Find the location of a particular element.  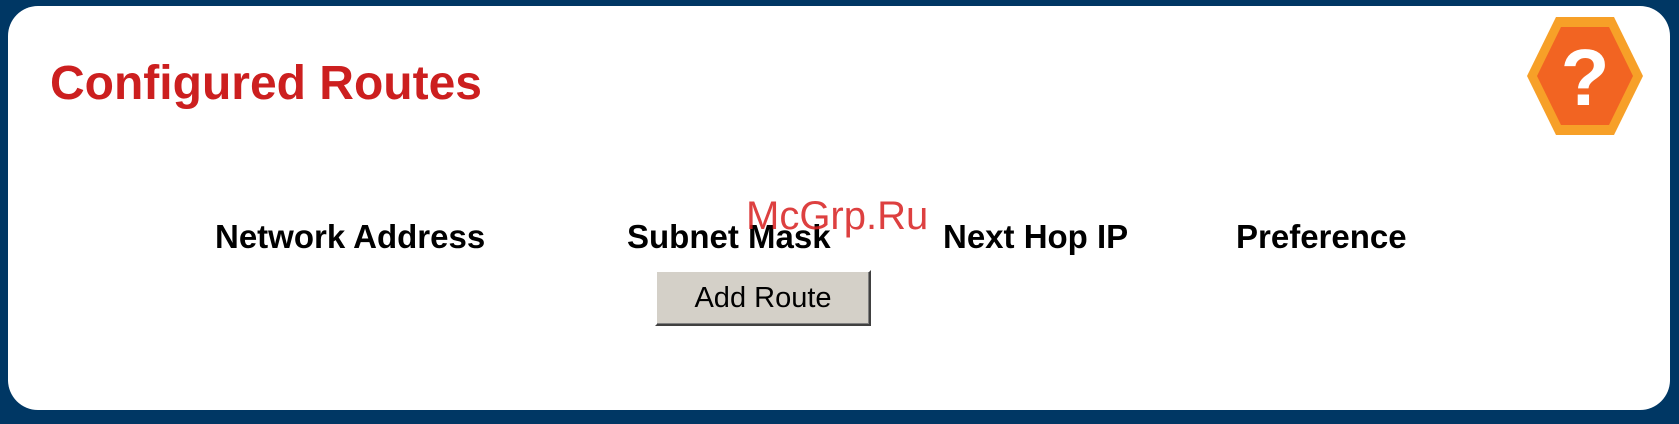

watermark: McGrp.Ru is located at coordinates (837, 216).